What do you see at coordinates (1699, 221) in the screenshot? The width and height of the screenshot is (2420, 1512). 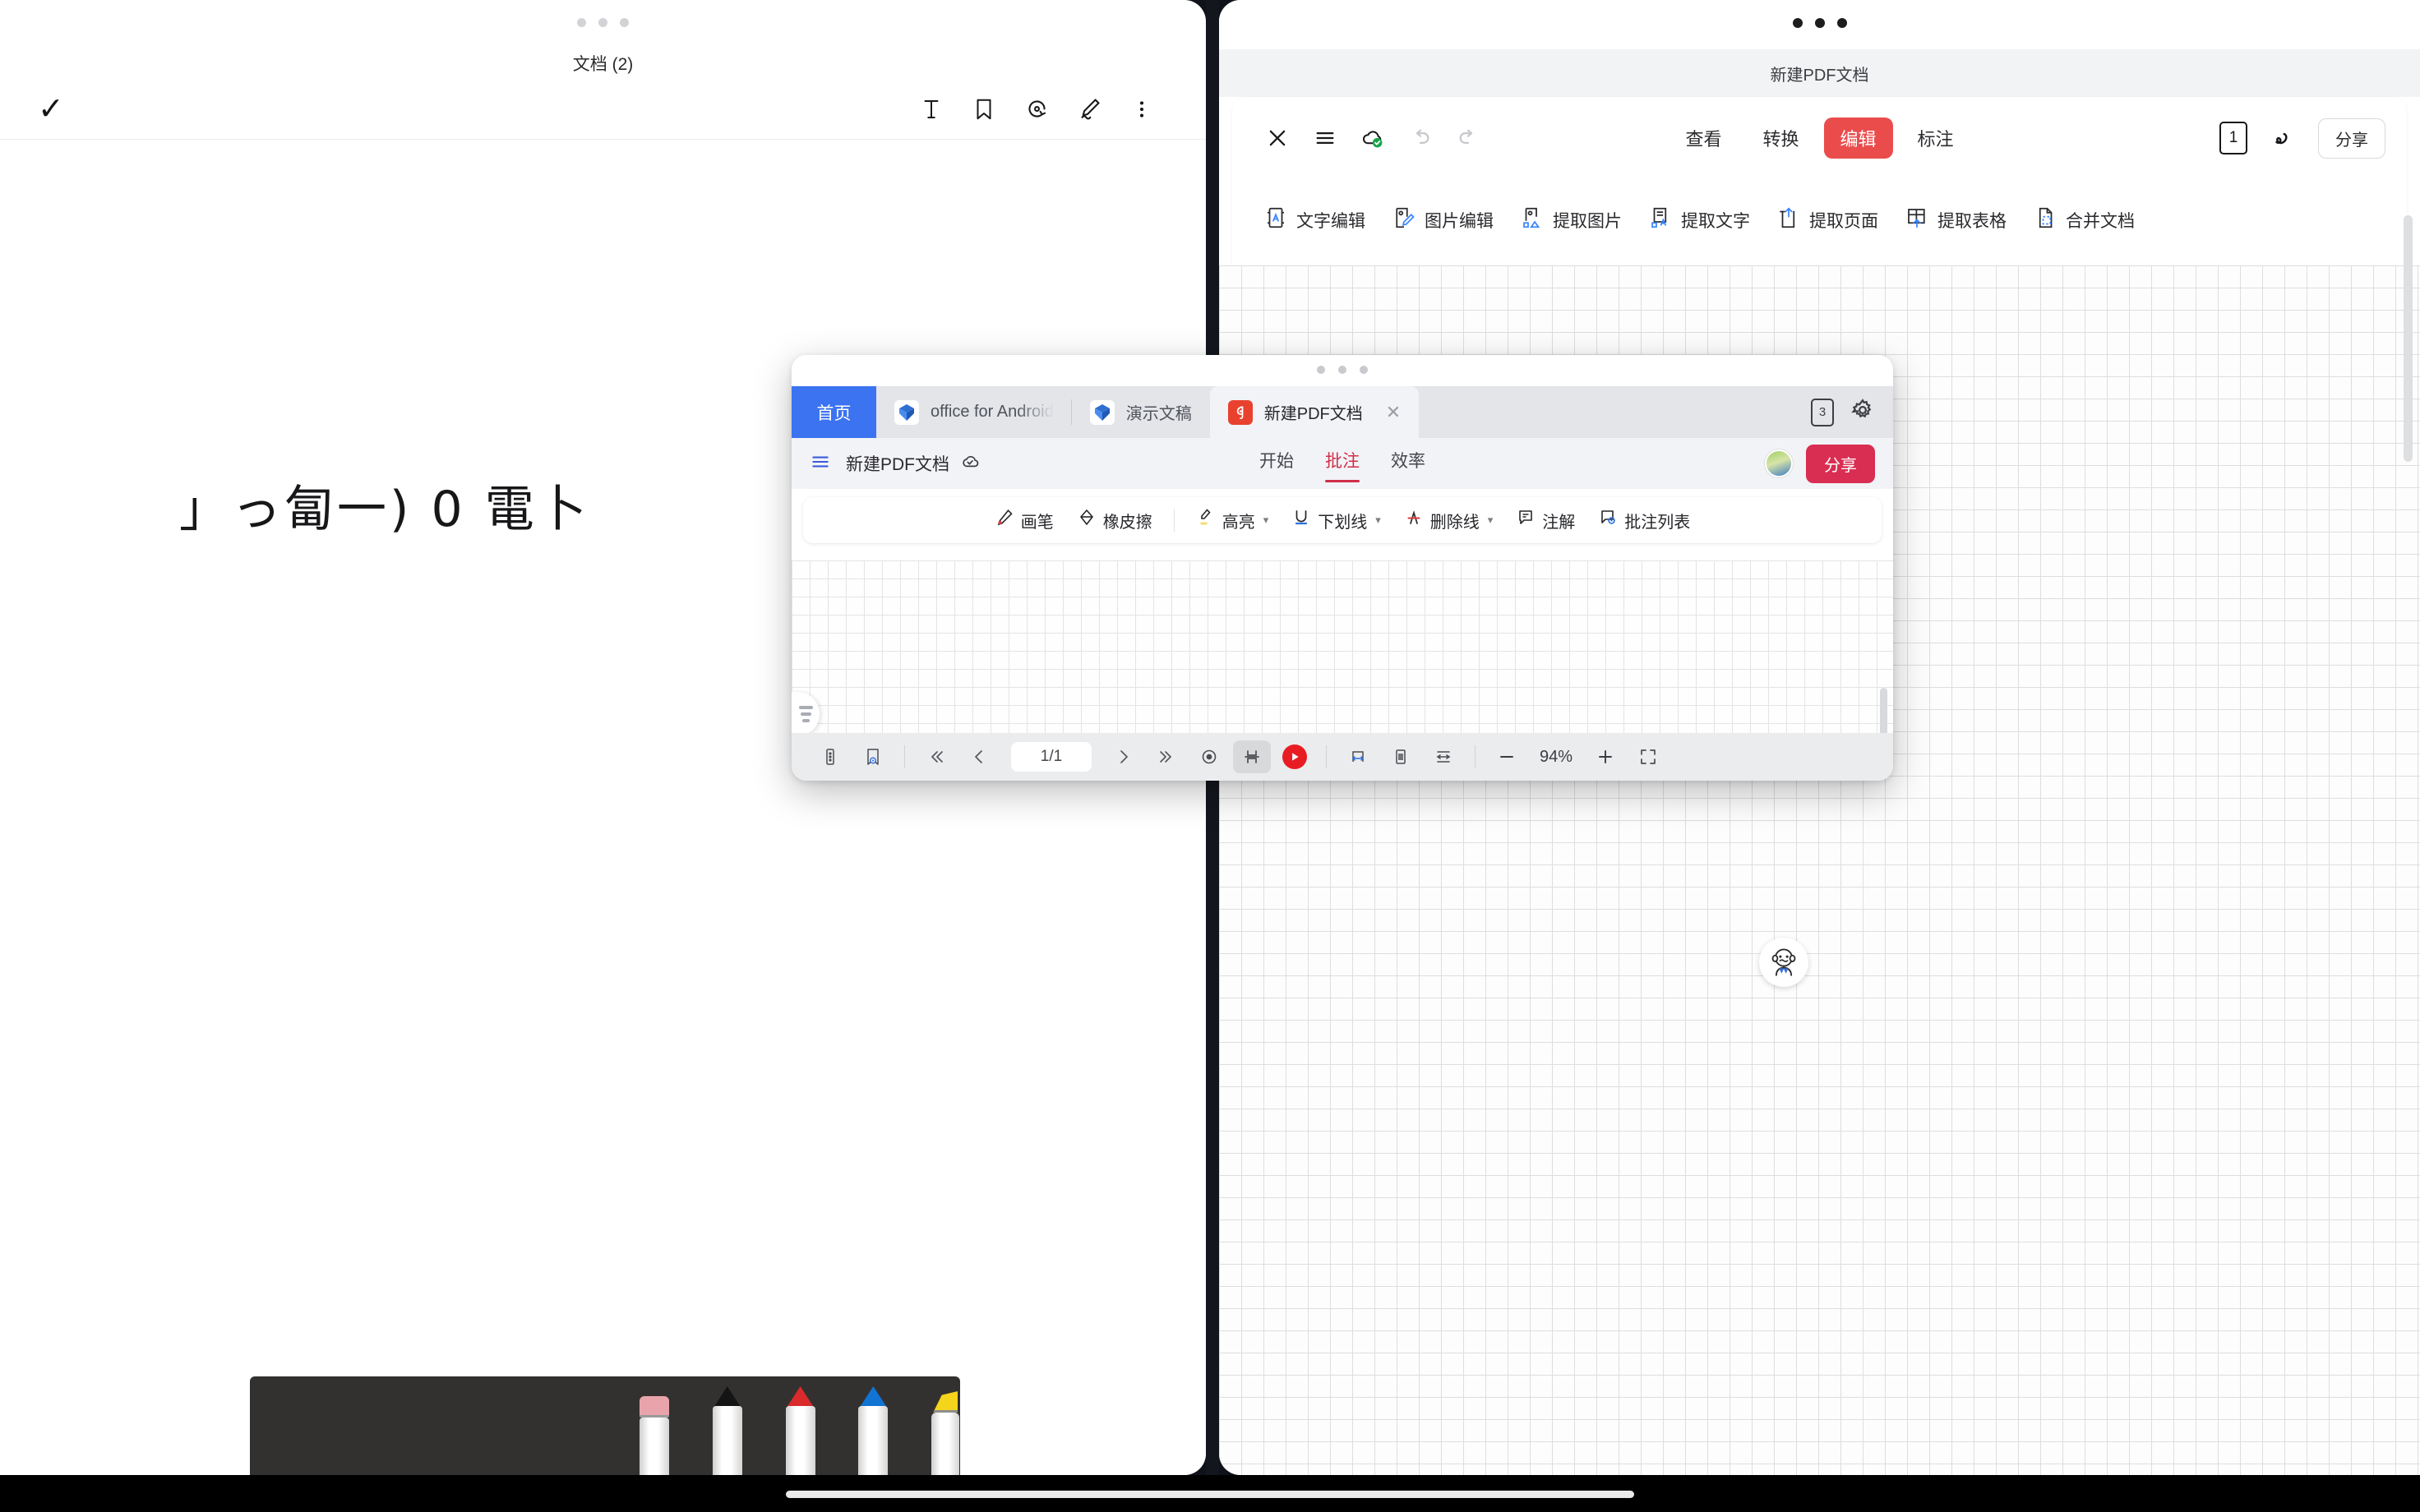 I see `tool-extract-text: 提取文字` at bounding box center [1699, 221].